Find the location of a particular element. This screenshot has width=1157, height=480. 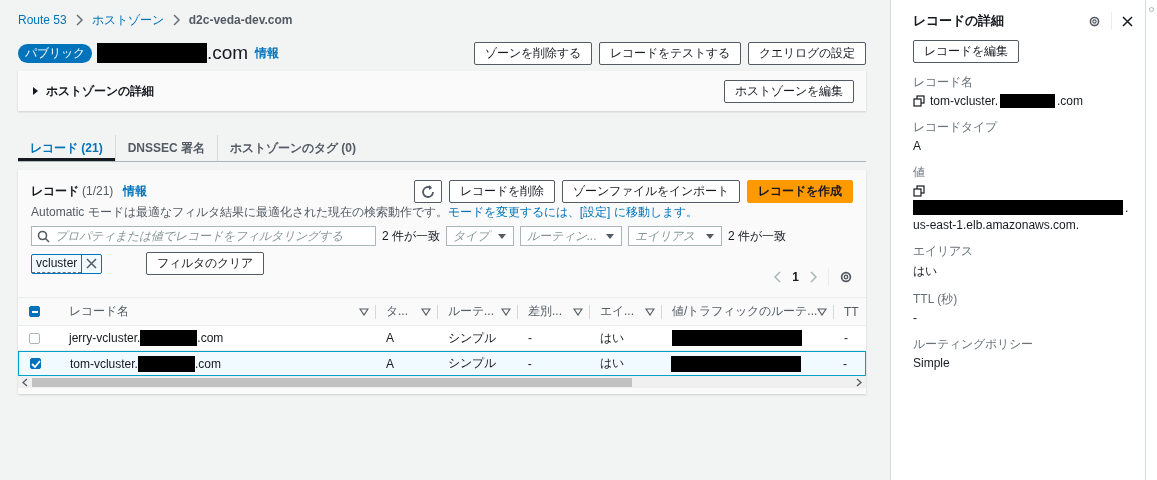

refresh-button is located at coordinates (428, 191).